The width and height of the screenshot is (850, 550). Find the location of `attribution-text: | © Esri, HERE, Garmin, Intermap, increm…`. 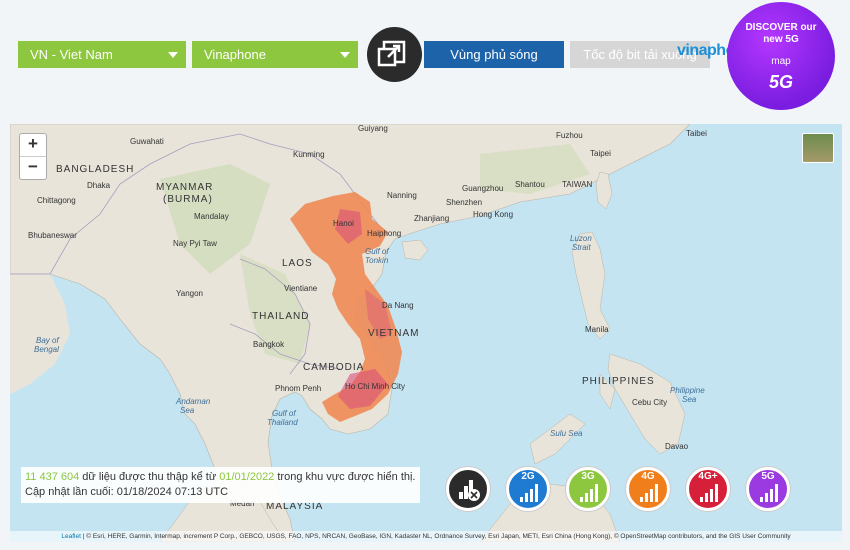

attribution-text: | © Esri, HERE, Garmin, Intermap, increm… is located at coordinates (435, 536).